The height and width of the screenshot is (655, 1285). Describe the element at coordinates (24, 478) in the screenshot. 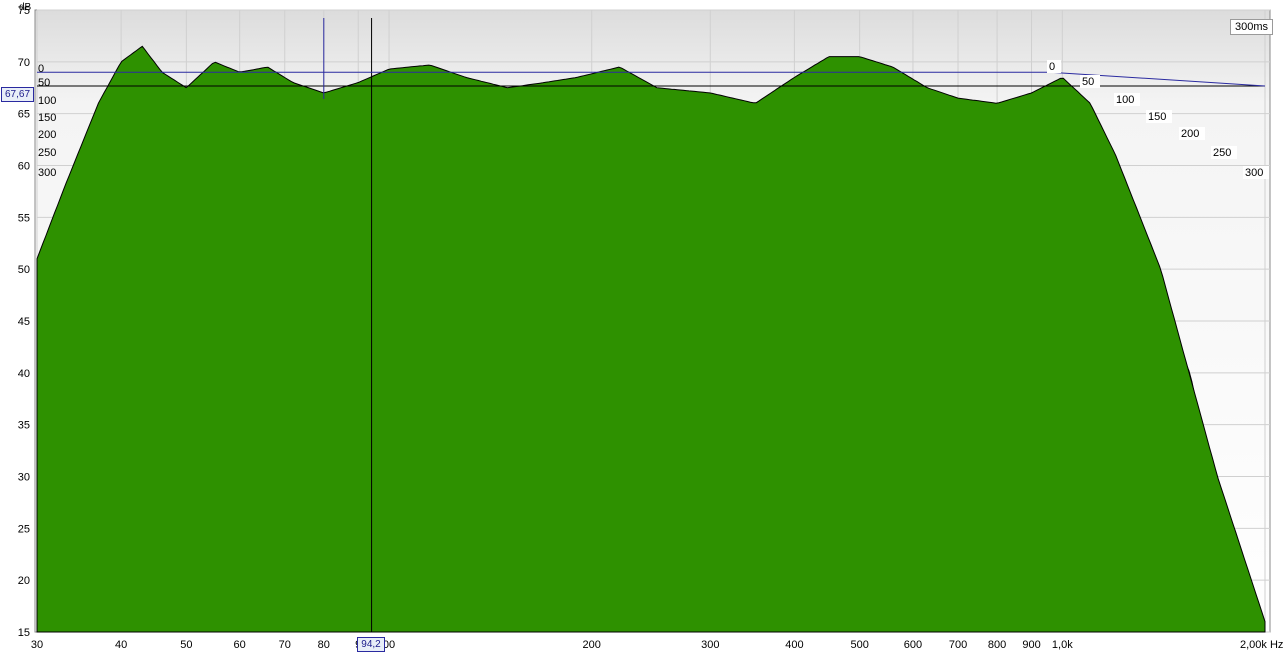

I see `y-tick-label: 30` at that location.